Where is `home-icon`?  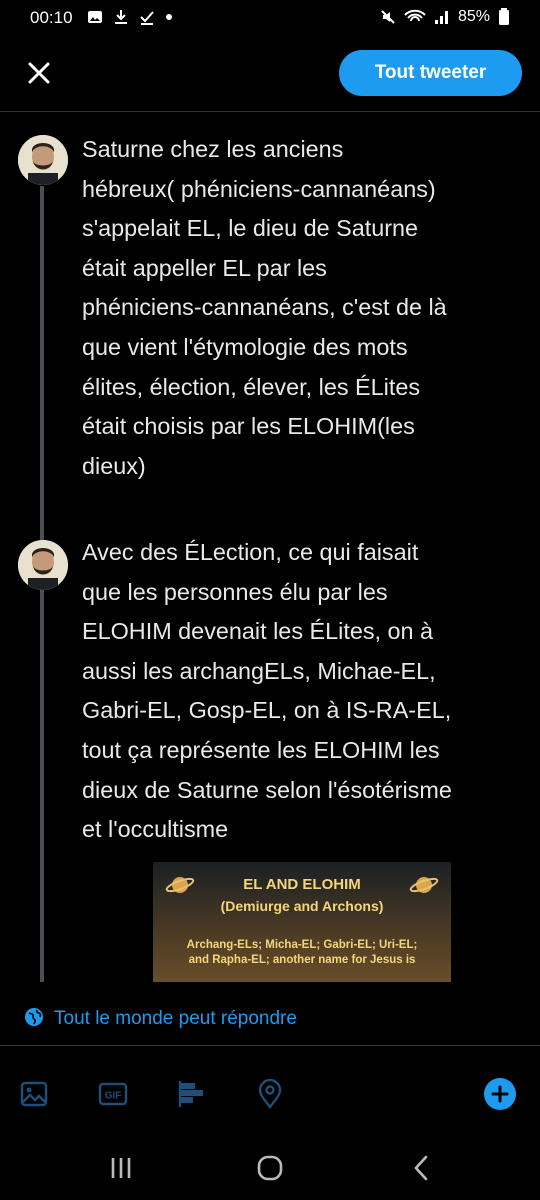
home-icon is located at coordinates (270, 1168).